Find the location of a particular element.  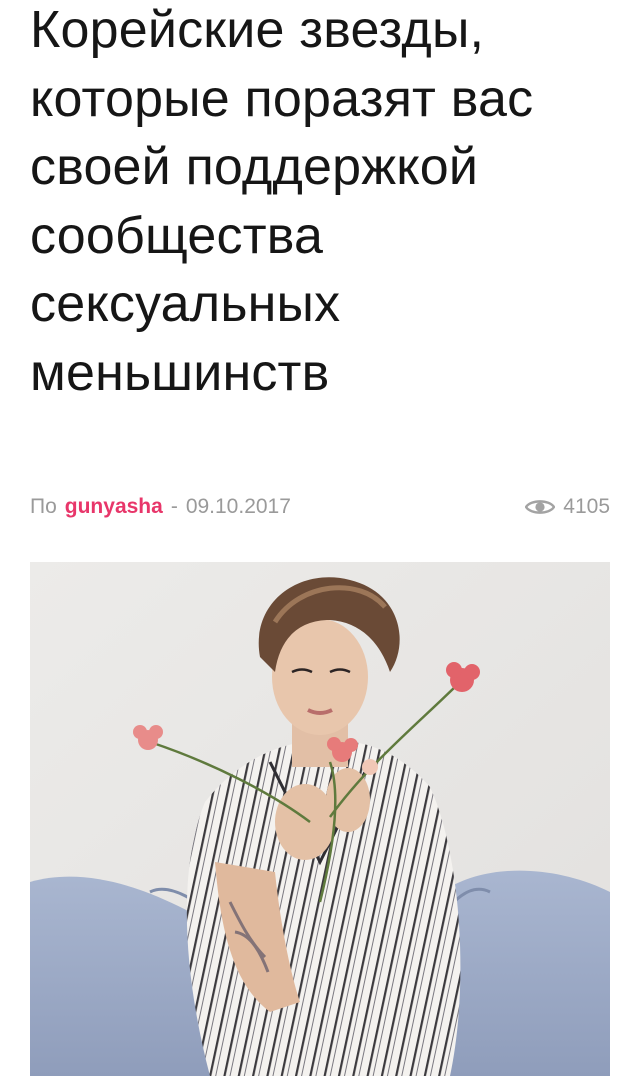

eye-icon is located at coordinates (540, 507).